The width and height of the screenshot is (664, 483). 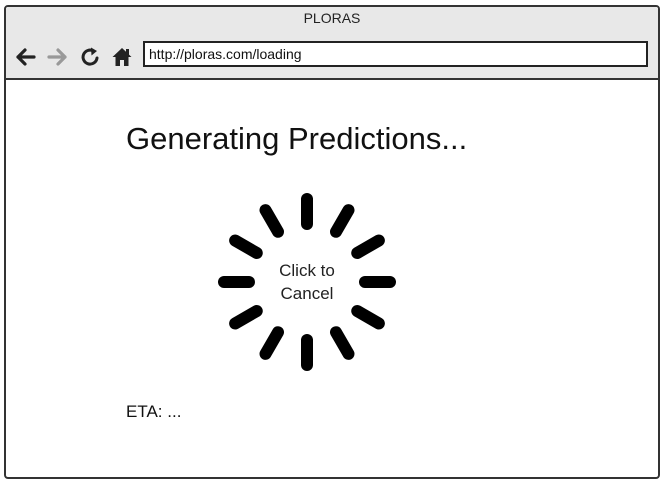 I want to click on cancel-spinner-button: Click to Cancel, so click(x=307, y=282).